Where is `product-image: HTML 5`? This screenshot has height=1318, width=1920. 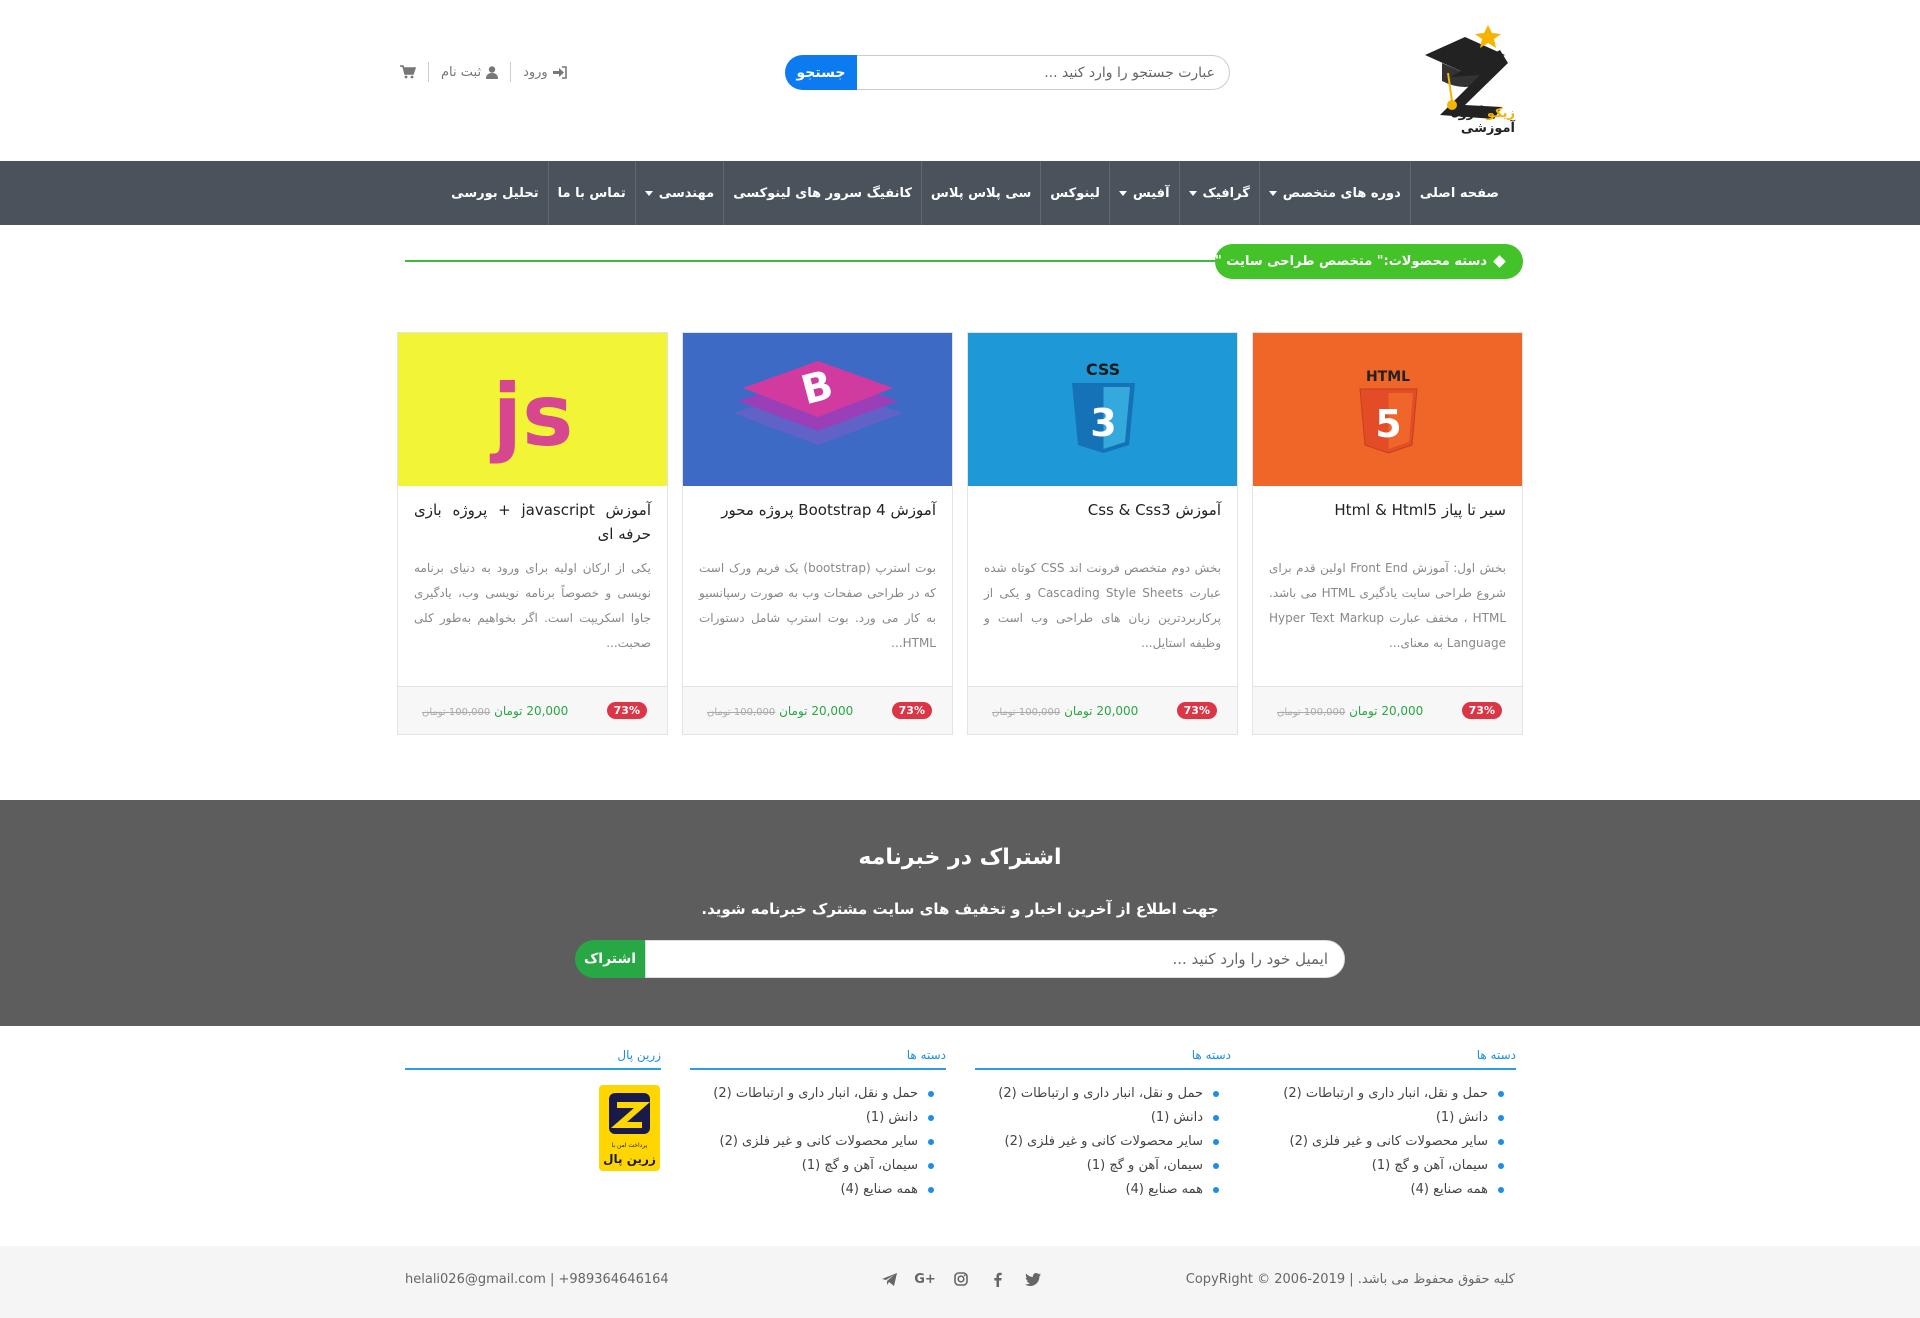 product-image: HTML 5 is located at coordinates (1387, 409).